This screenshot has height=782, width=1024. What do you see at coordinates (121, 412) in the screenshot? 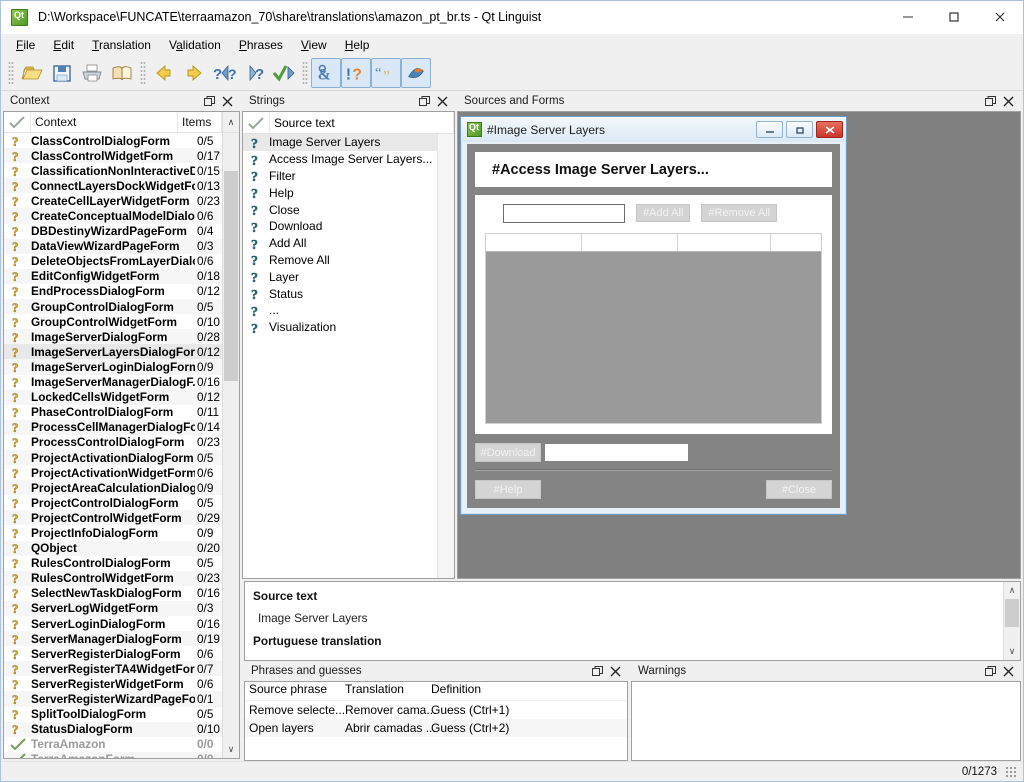
I see `table-row: ? PhaseControlDialogForm 0/11` at bounding box center [121, 412].